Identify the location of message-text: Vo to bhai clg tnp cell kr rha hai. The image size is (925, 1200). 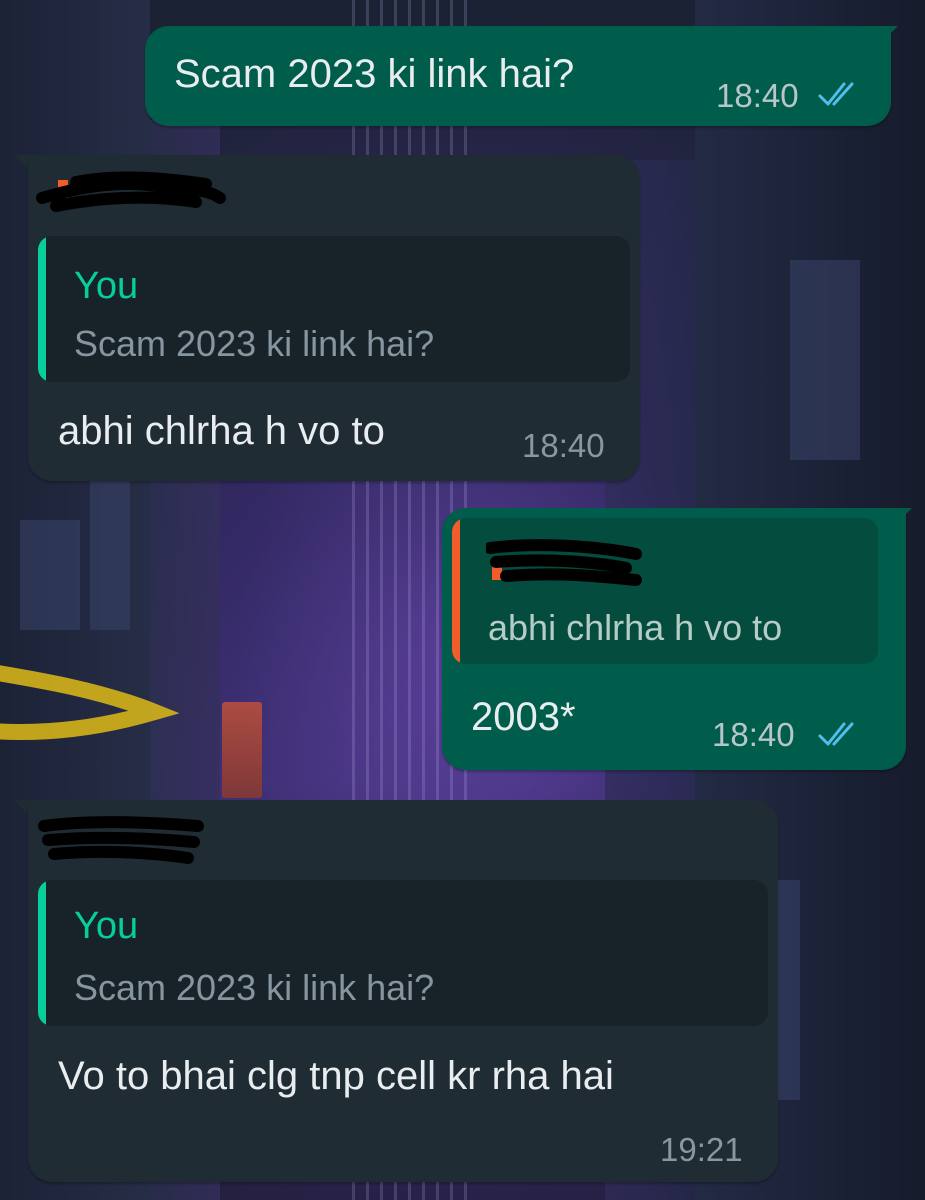
(336, 1076).